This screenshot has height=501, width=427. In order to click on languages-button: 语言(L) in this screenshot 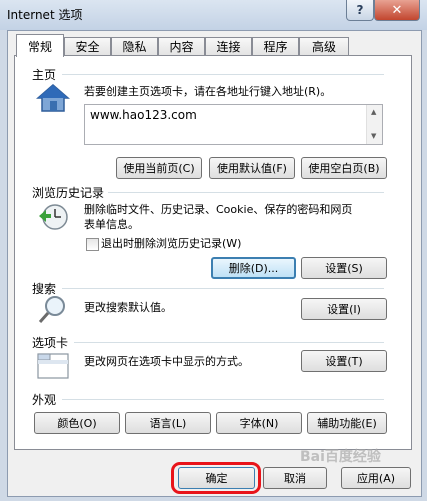, I will do `click(168, 423)`.